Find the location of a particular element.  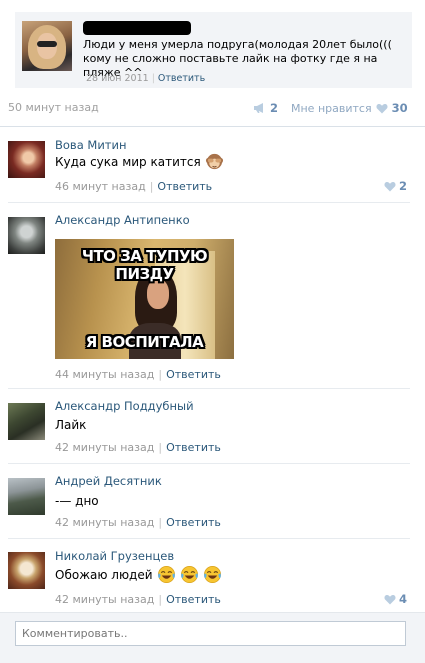

redacted-author-name is located at coordinates (137, 28).